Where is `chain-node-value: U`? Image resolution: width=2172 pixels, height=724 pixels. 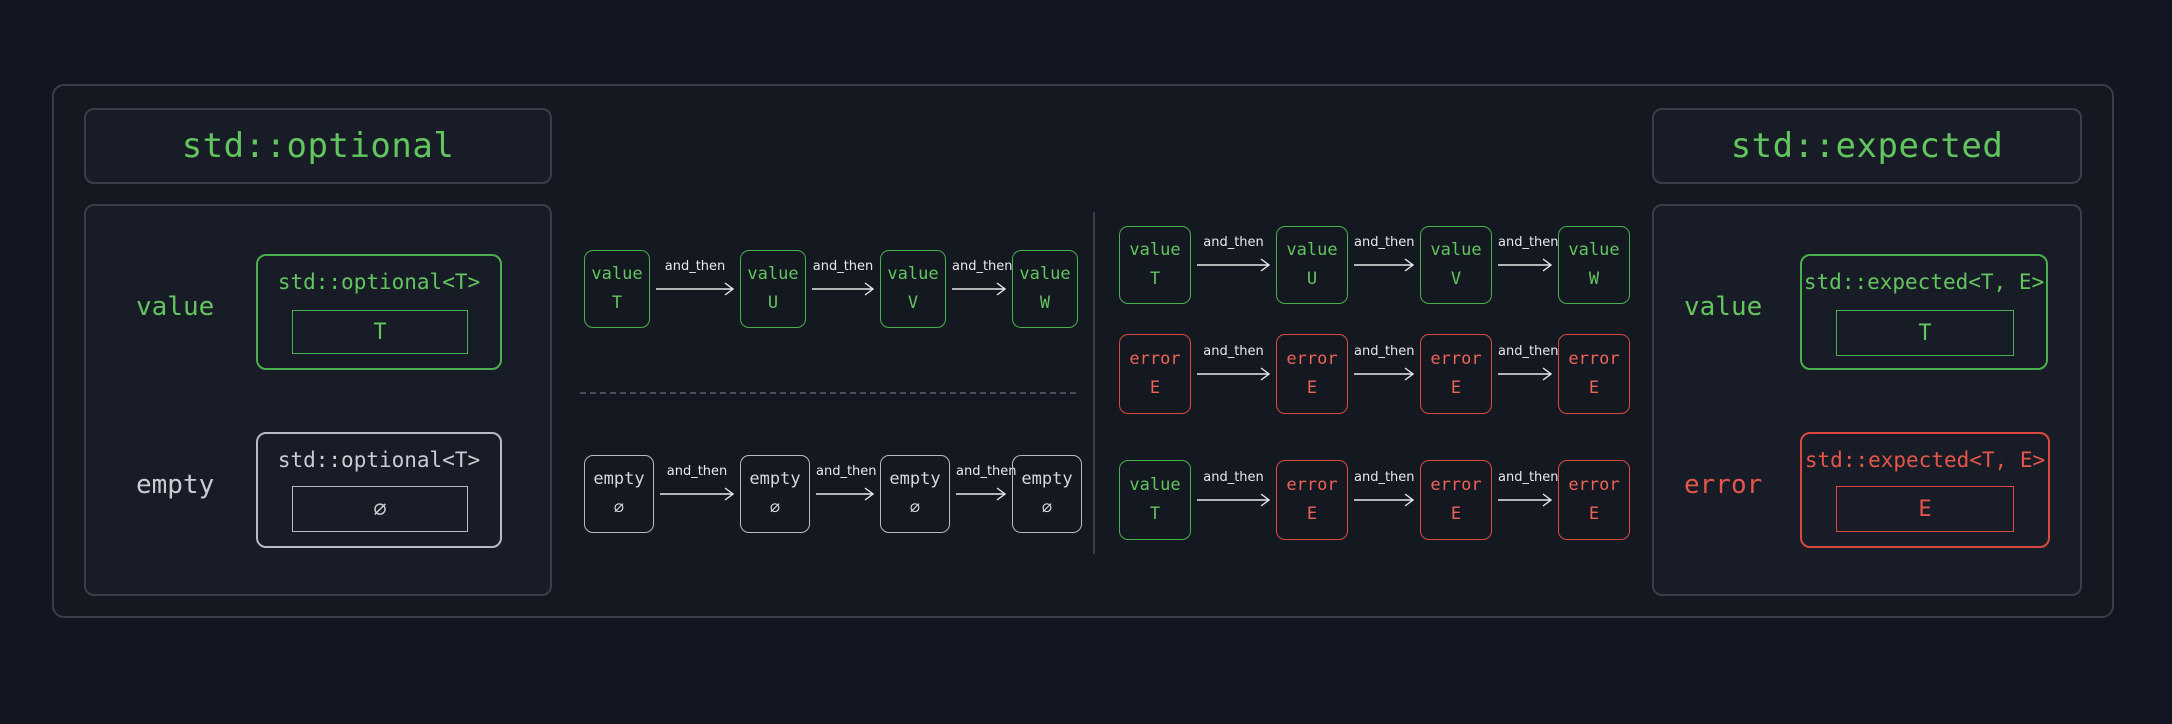 chain-node-value: U is located at coordinates (773, 302).